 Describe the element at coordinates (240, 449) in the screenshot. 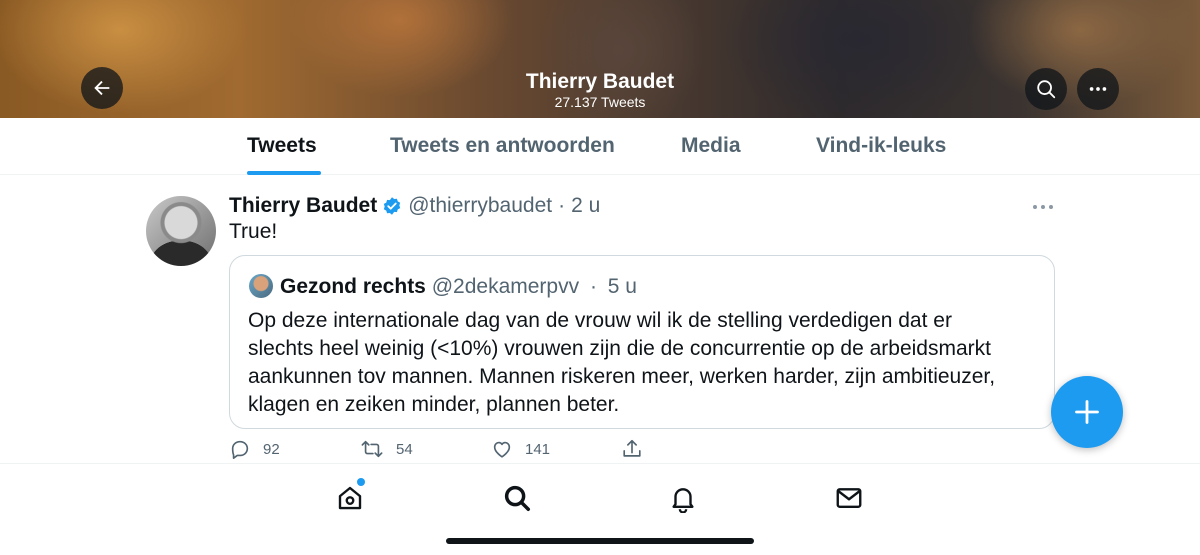

I see `reply-icon` at that location.